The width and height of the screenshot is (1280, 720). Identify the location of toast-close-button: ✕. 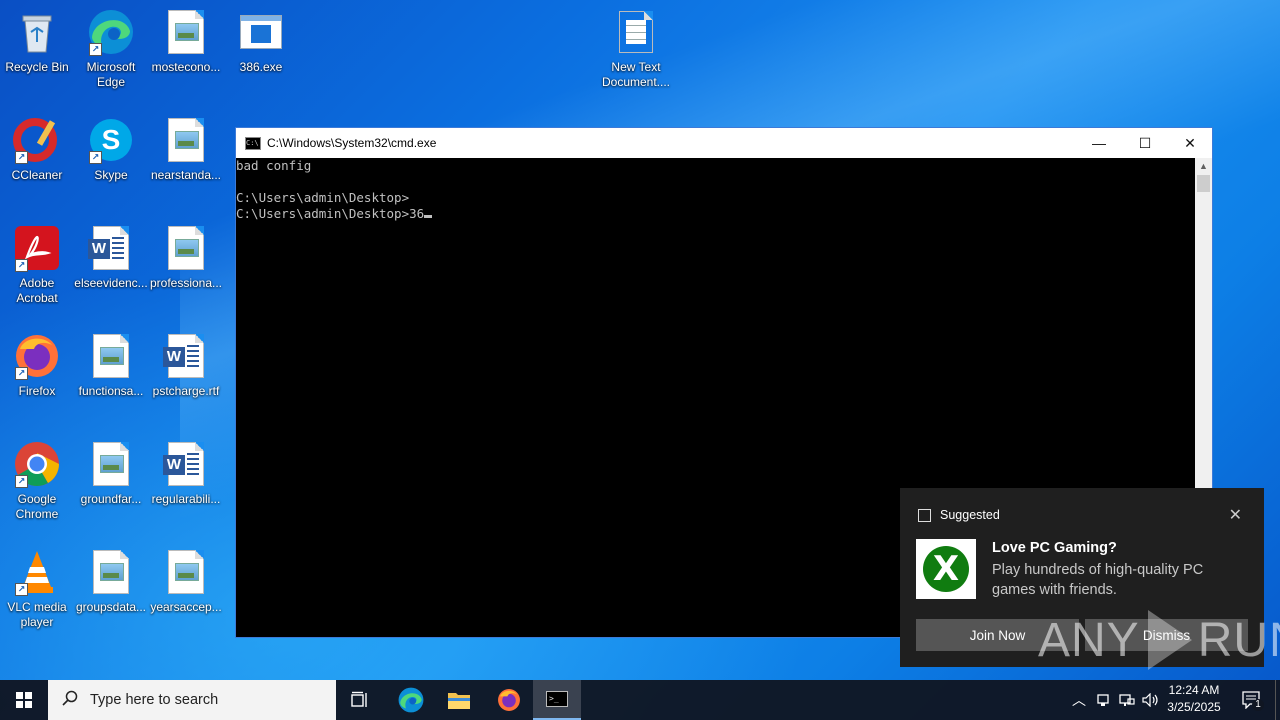
(1235, 515).